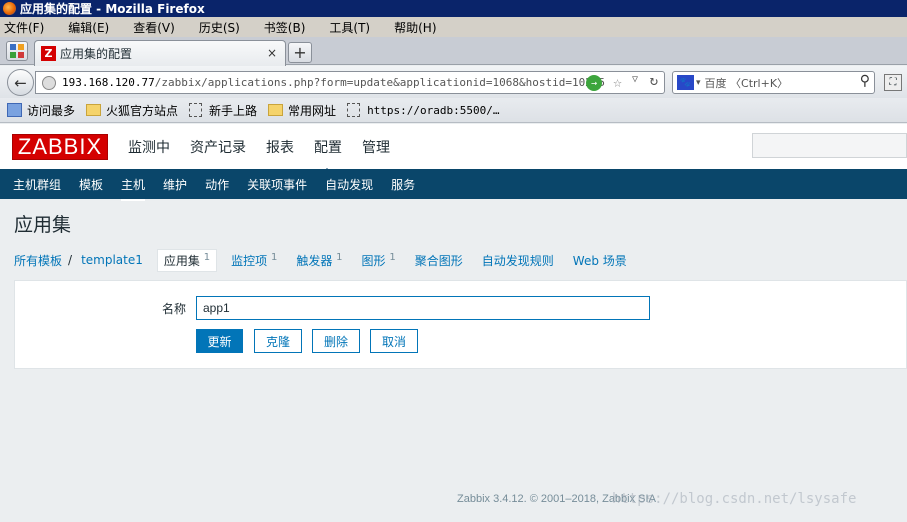 The width and height of the screenshot is (907, 522). Describe the element at coordinates (219, 27) in the screenshot. I see `menu-history: 历史(S)` at that location.